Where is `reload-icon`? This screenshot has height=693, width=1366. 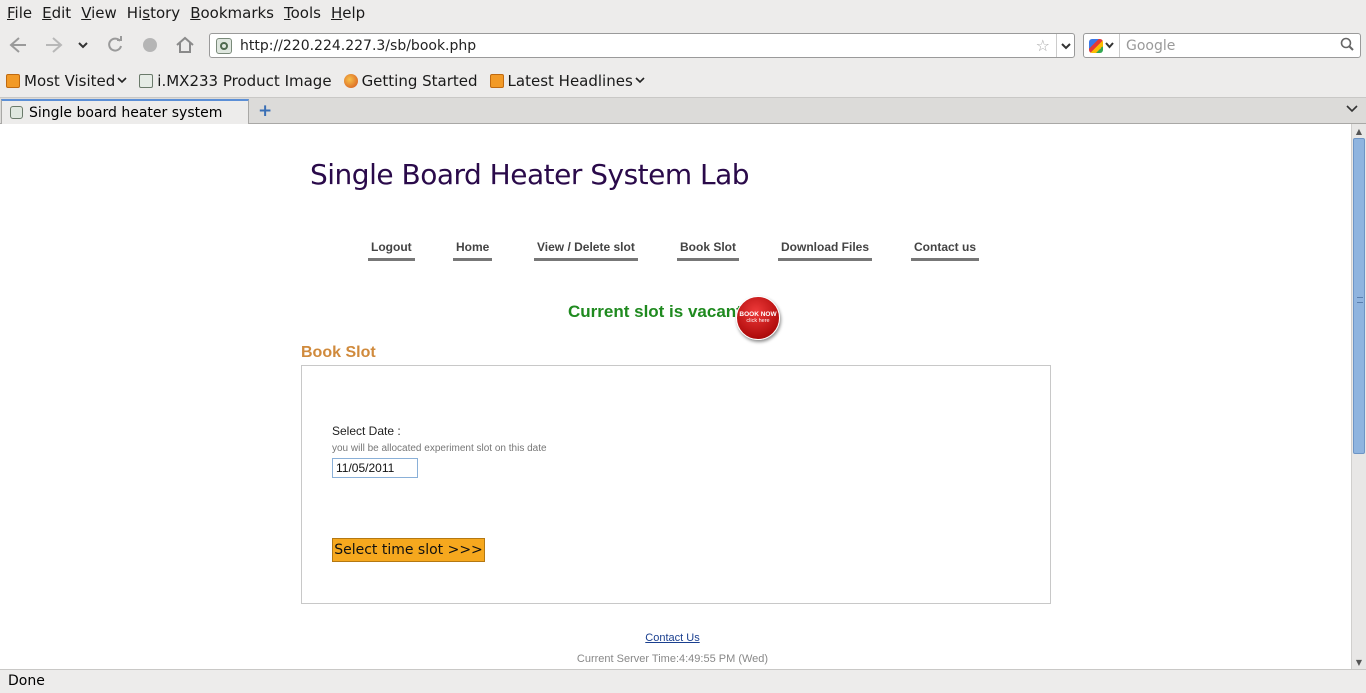 reload-icon is located at coordinates (115, 44).